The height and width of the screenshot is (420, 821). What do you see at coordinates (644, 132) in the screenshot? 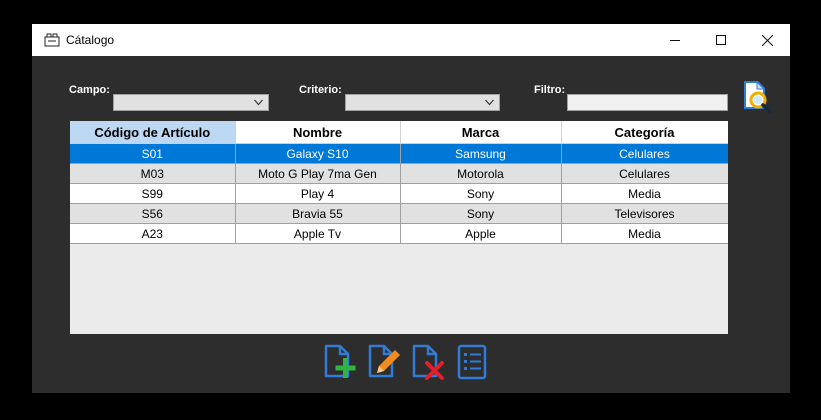
I see `column-header-categoria: Categoría` at bounding box center [644, 132].